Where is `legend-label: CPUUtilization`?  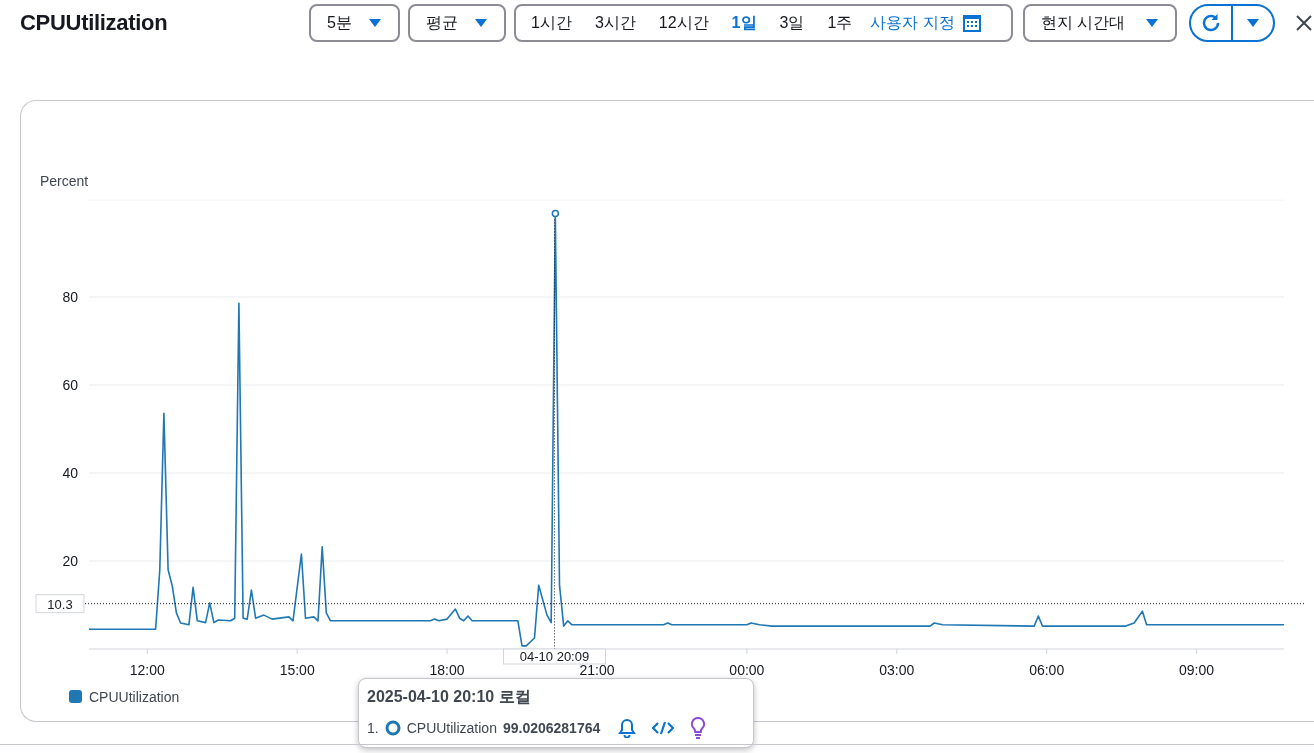
legend-label: CPUUtilization is located at coordinates (134, 697).